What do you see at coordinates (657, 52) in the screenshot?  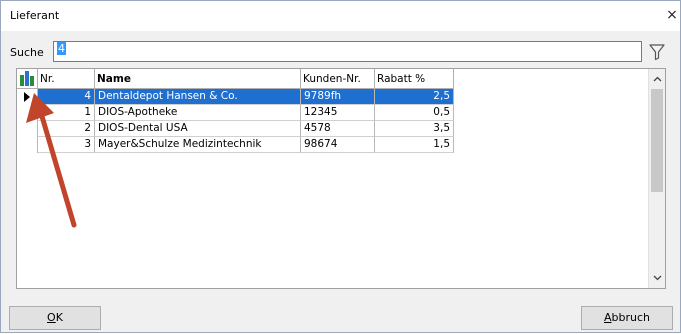 I see `filter-icon` at bounding box center [657, 52].